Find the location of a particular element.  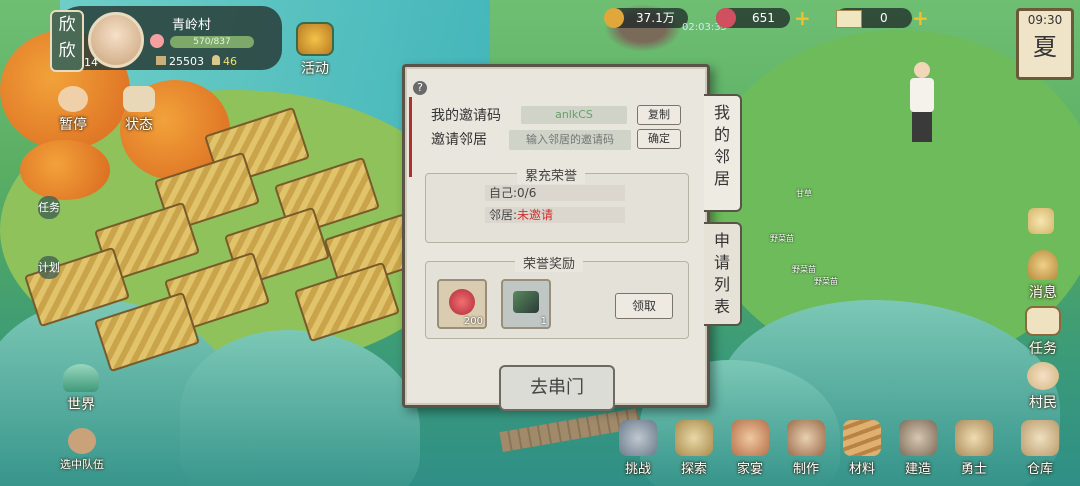

world-label: 世界 is located at coordinates (81, 405).